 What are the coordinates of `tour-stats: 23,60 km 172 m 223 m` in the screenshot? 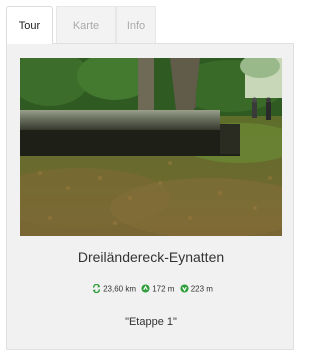 It's located at (151, 289).